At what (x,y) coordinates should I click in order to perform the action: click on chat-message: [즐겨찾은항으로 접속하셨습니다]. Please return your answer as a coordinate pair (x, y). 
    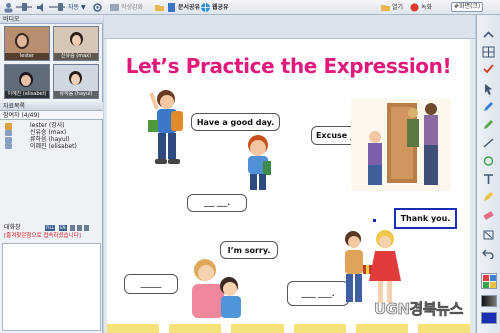
    Looking at the image, I should click on (42, 236).